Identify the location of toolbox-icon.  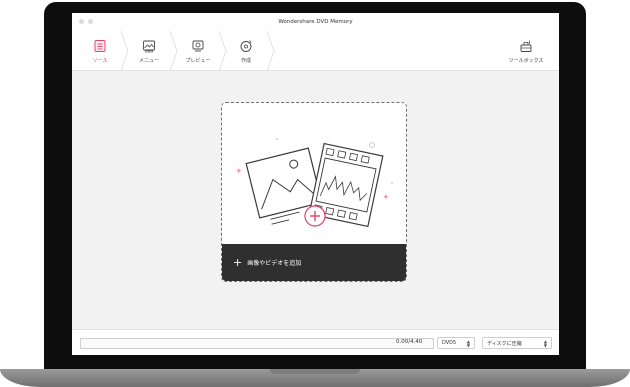
(526, 46).